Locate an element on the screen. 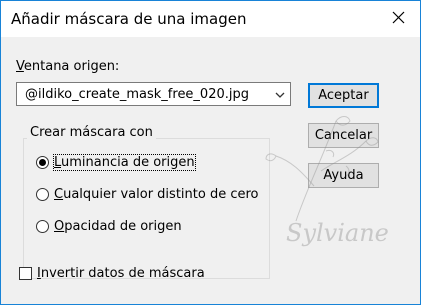  invert-mask-checkbox is located at coordinates (25, 273).